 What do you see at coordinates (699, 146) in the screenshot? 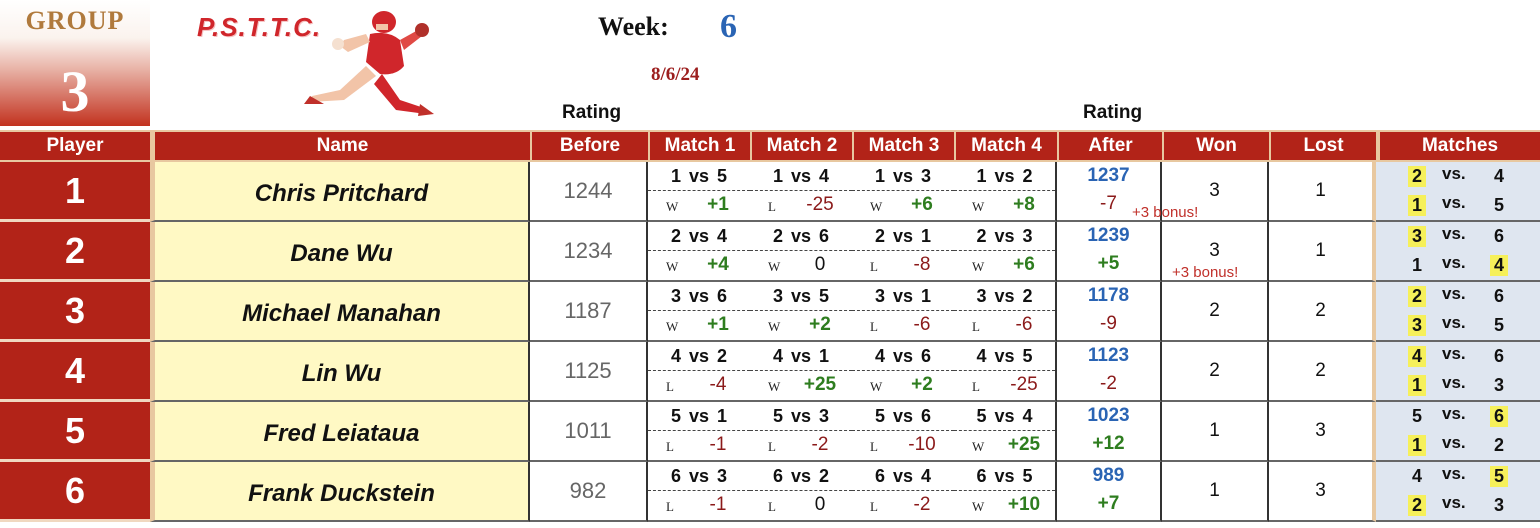
I see `header-match-1: Match 1` at bounding box center [699, 146].